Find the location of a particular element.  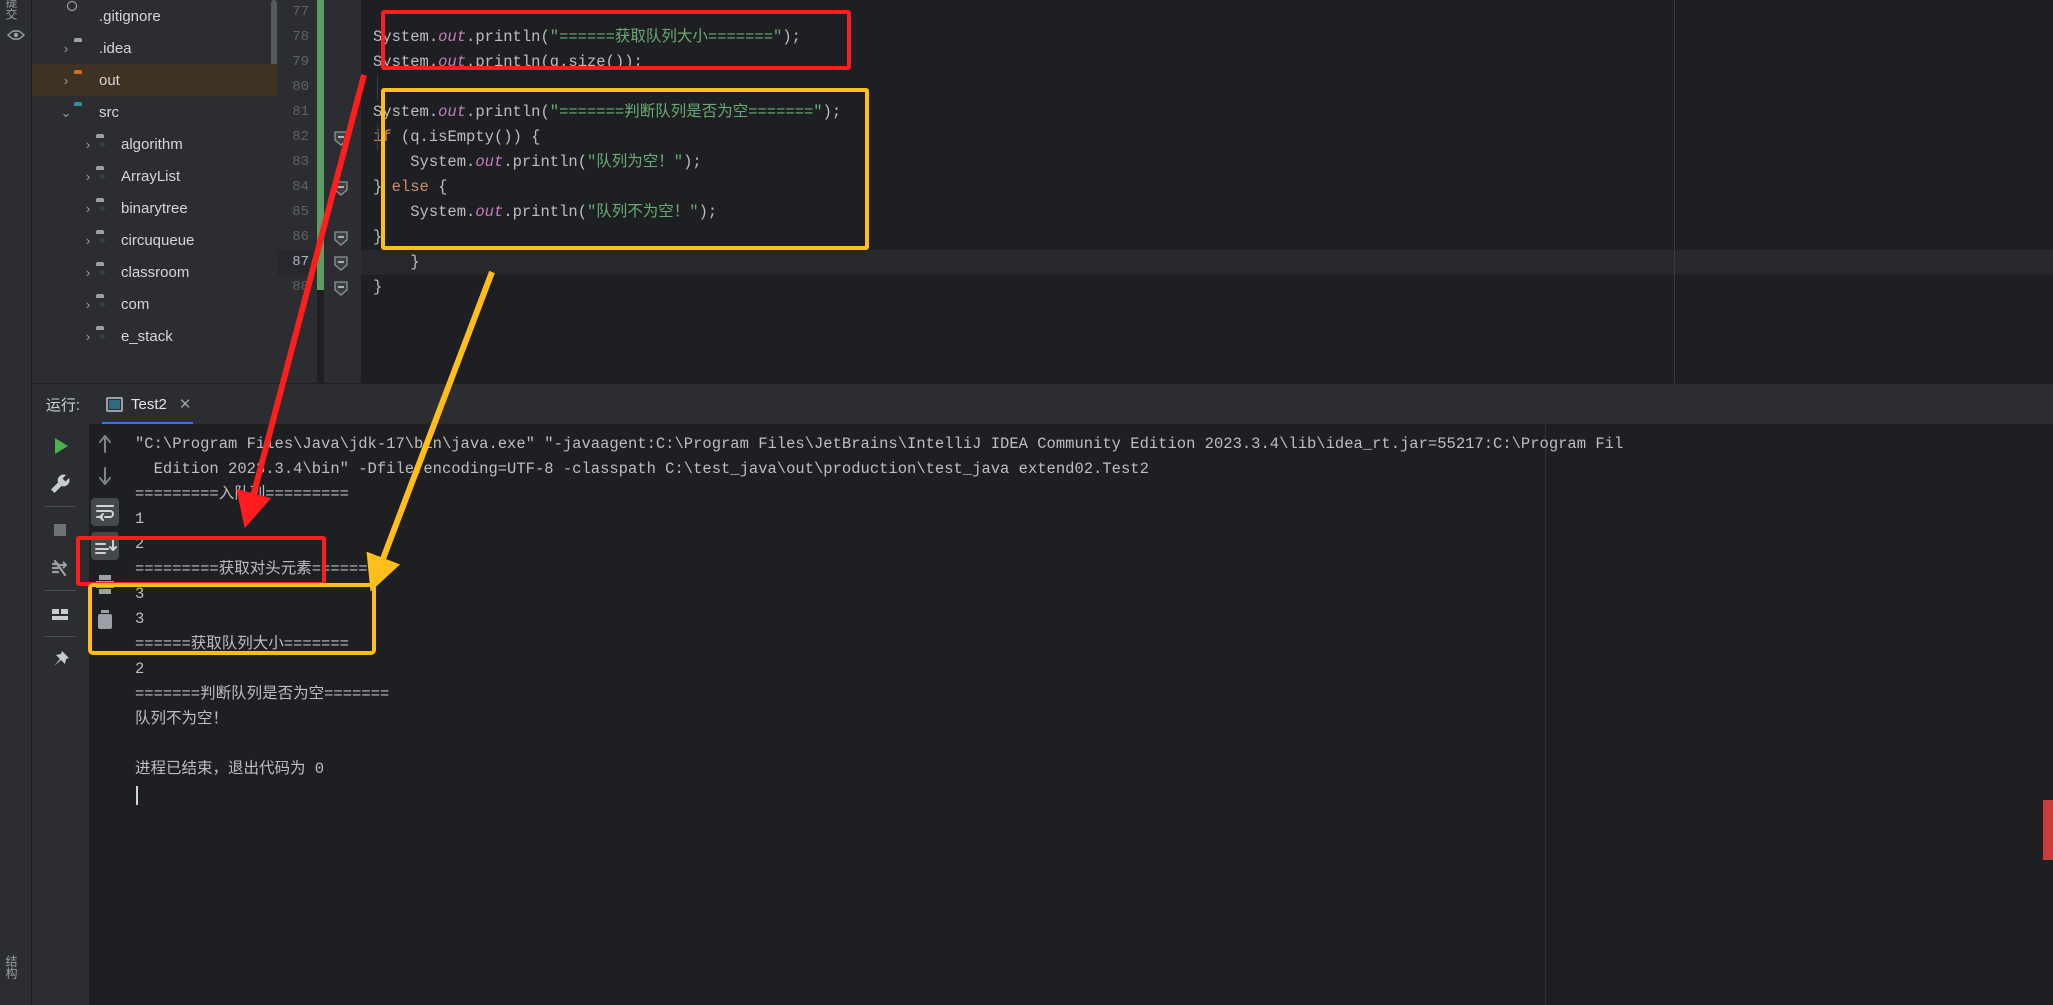

console-line: 进程已结束，退出代码为 0 is located at coordinates (230, 769).